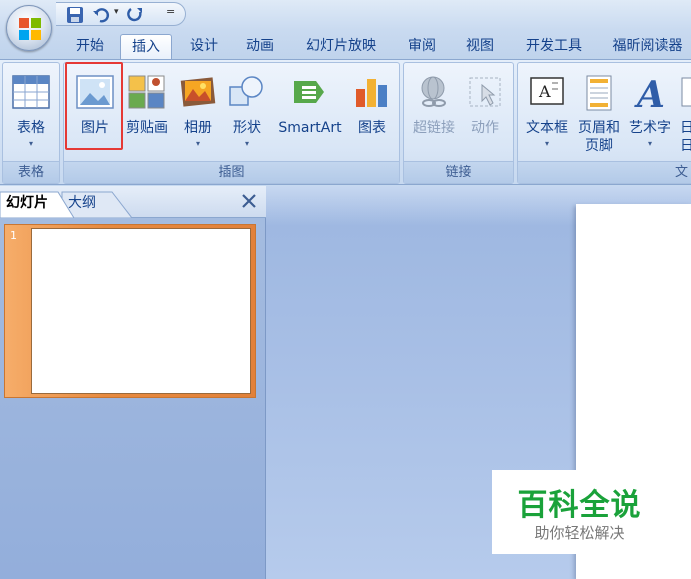 This screenshot has width=691, height=579. Describe the element at coordinates (135, 15) in the screenshot. I see `redo-icon` at that location.